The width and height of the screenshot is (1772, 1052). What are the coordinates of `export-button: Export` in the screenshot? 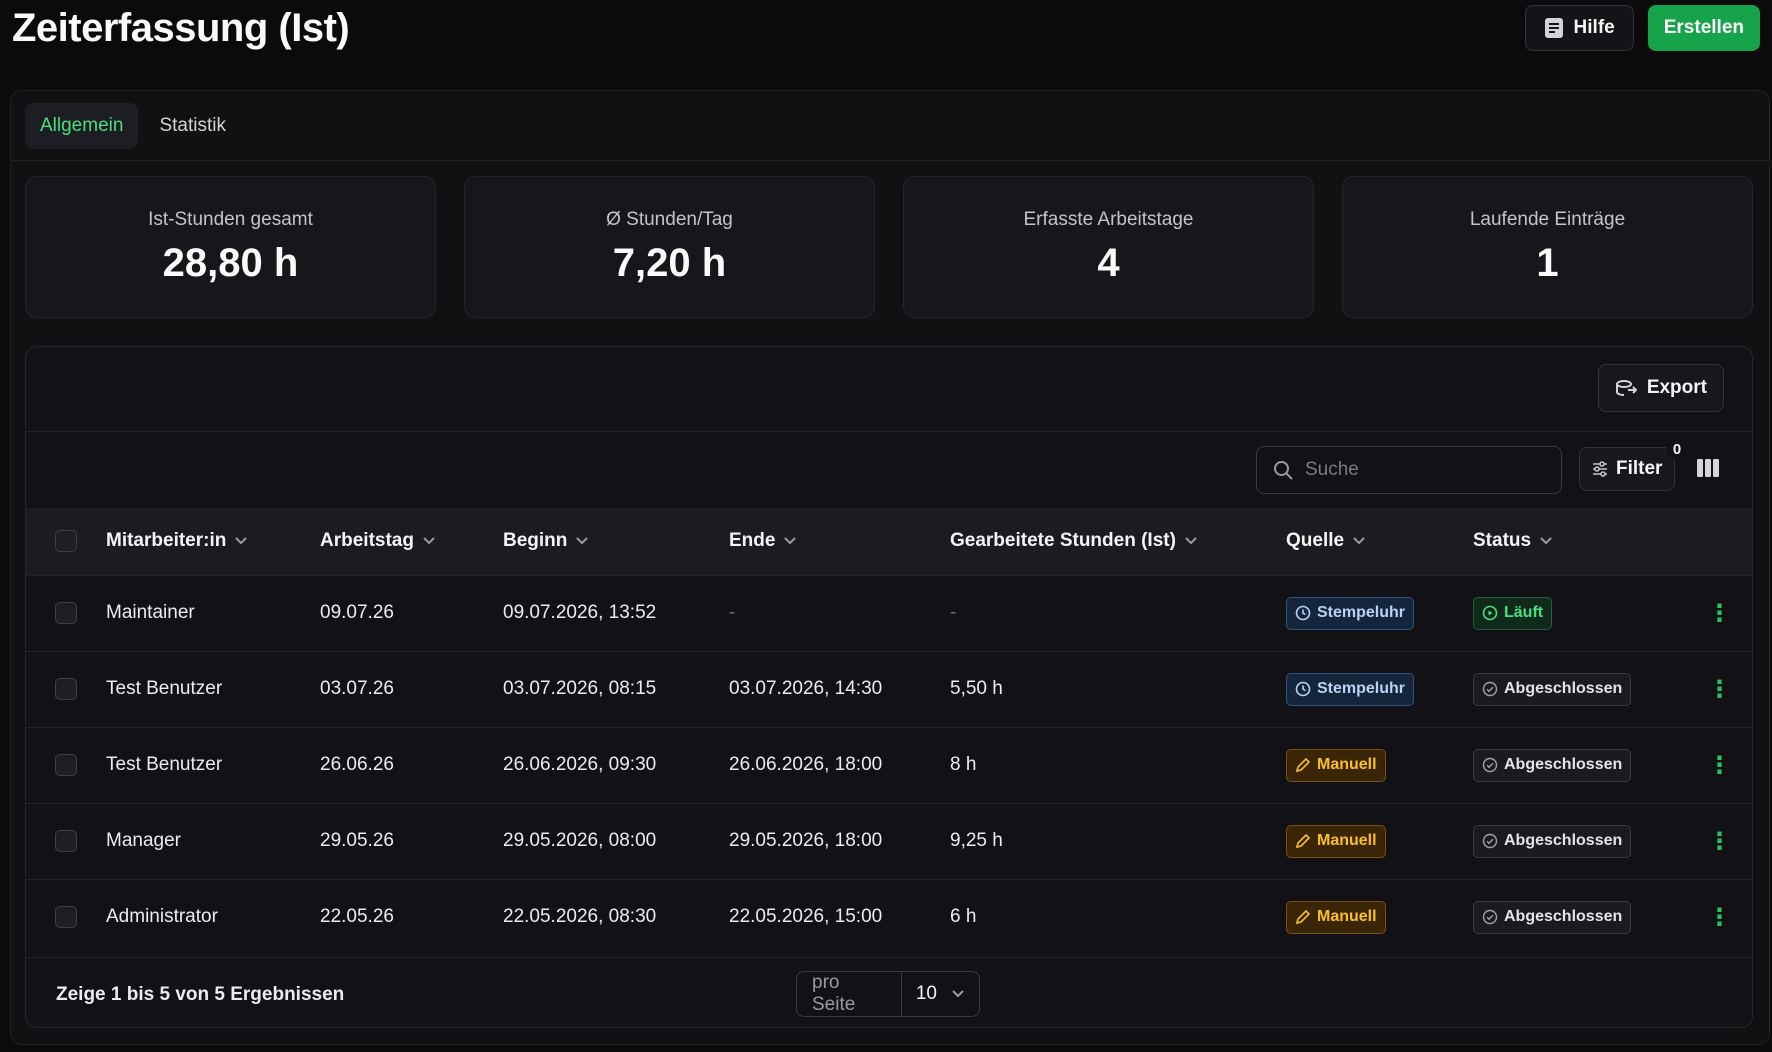 It's located at (1660, 388).